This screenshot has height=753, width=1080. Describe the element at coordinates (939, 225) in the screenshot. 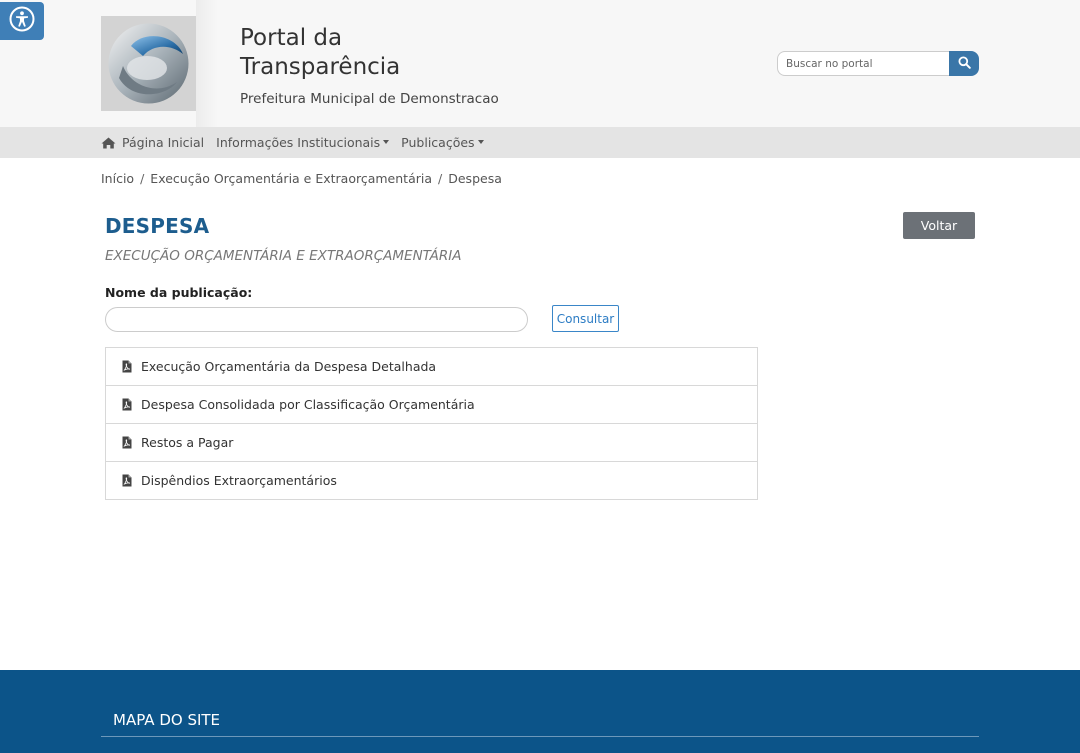

I see `back-button: Voltar` at that location.